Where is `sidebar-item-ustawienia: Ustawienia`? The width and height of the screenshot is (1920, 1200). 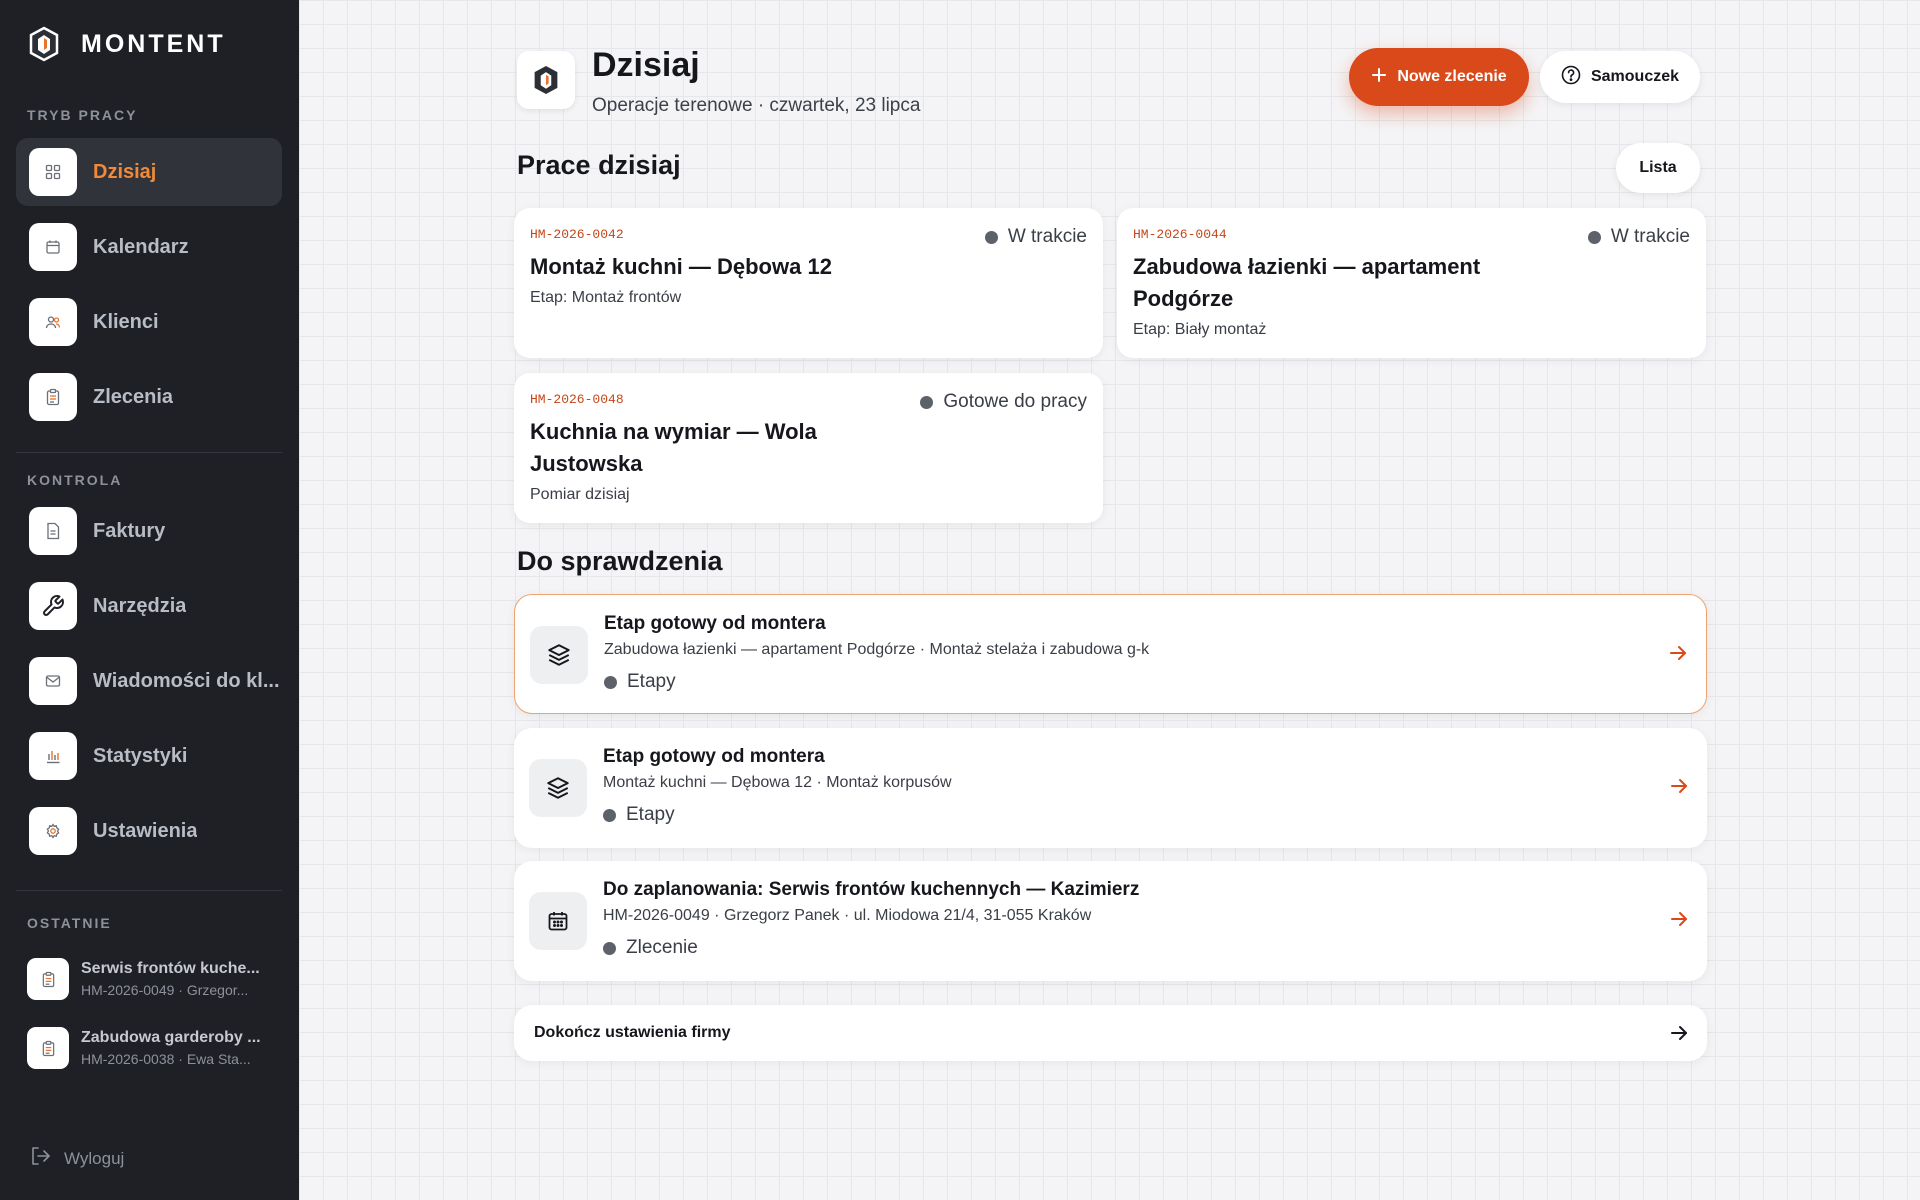
sidebar-item-ustawienia: Ustawienia is located at coordinates (149, 831).